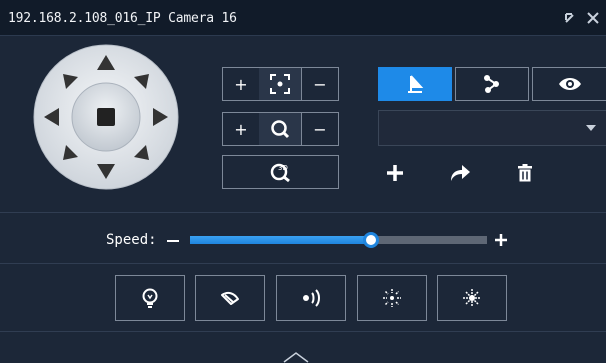 The height and width of the screenshot is (363, 606). I want to click on ptz-joystick, so click(106, 117).